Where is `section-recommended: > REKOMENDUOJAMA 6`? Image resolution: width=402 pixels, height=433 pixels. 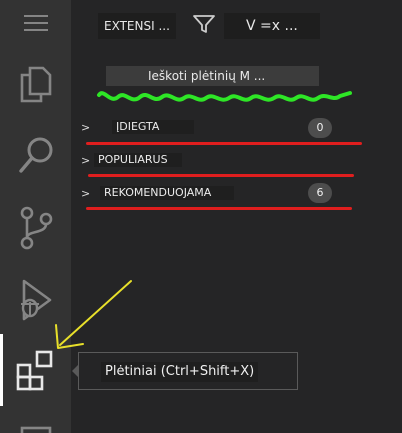
section-recommended: > REKOMENDUOJAMA 6 is located at coordinates (217, 194).